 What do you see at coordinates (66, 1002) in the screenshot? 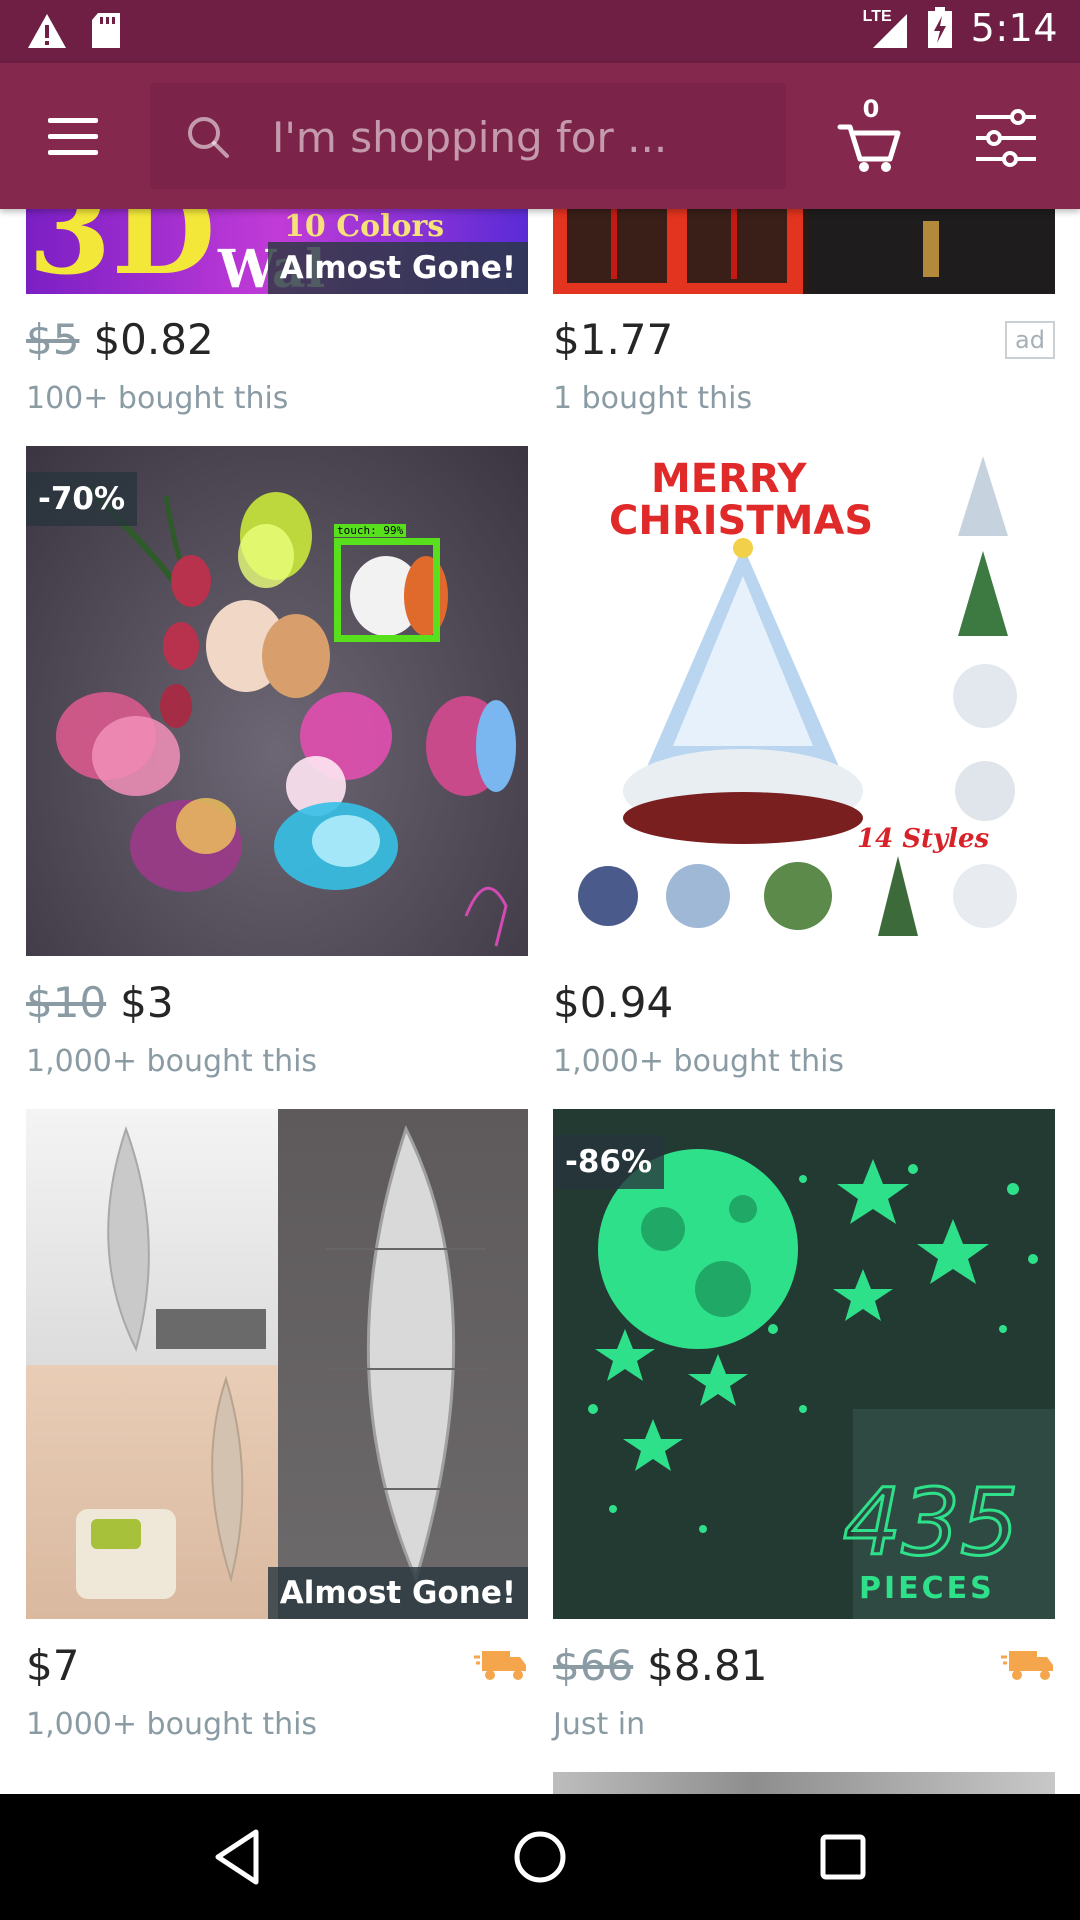
I see `original-price: $10` at bounding box center [66, 1002].